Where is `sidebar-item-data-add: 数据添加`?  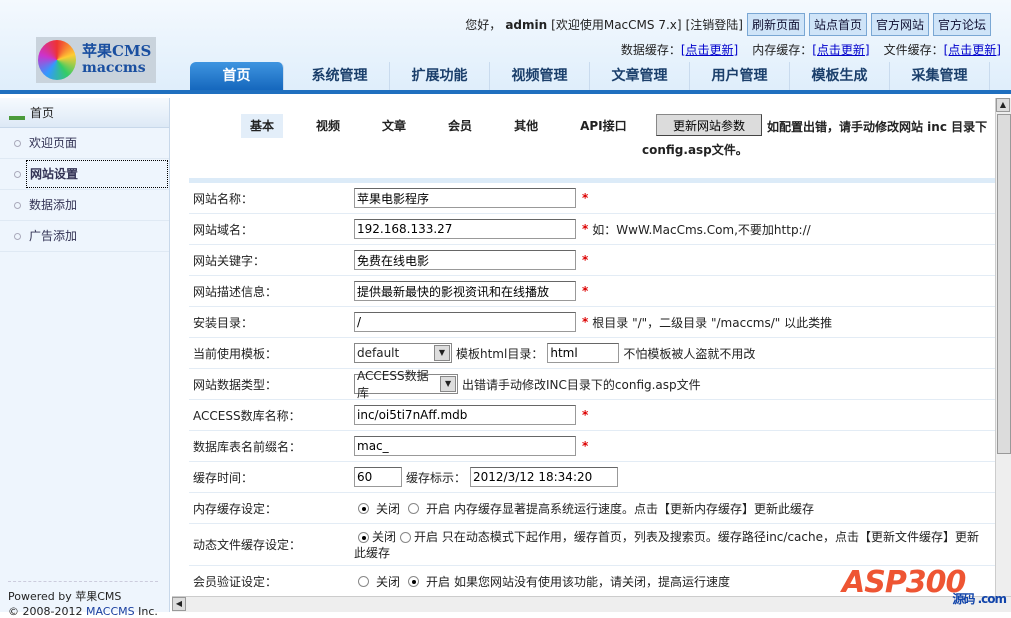 sidebar-item-data-add: 数据添加 is located at coordinates (84, 205).